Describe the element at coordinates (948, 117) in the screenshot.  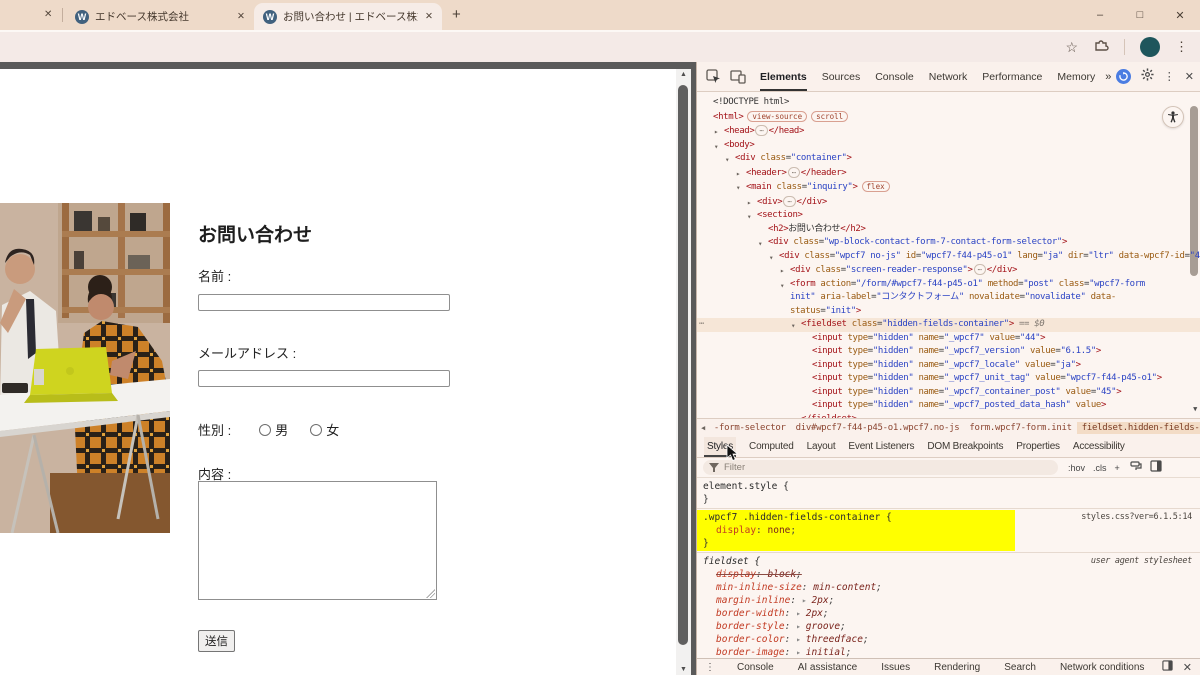
I see `dom-tree-row: <html> view-source scroll` at that location.